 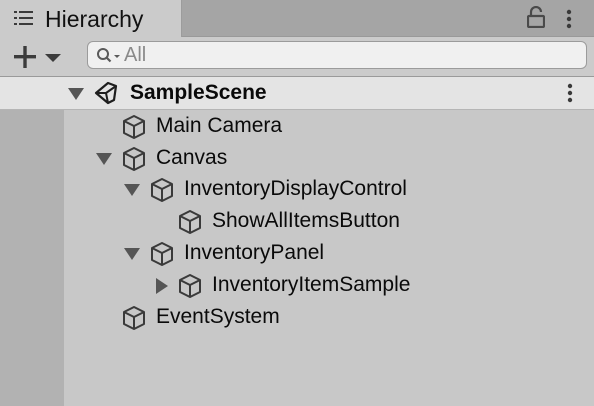 I want to click on hierarchy-gutter, so click(x=32, y=258).